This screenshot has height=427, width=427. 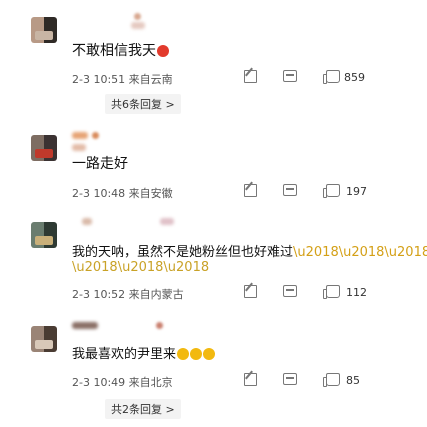 I want to click on like-count: 197, so click(x=356, y=191).